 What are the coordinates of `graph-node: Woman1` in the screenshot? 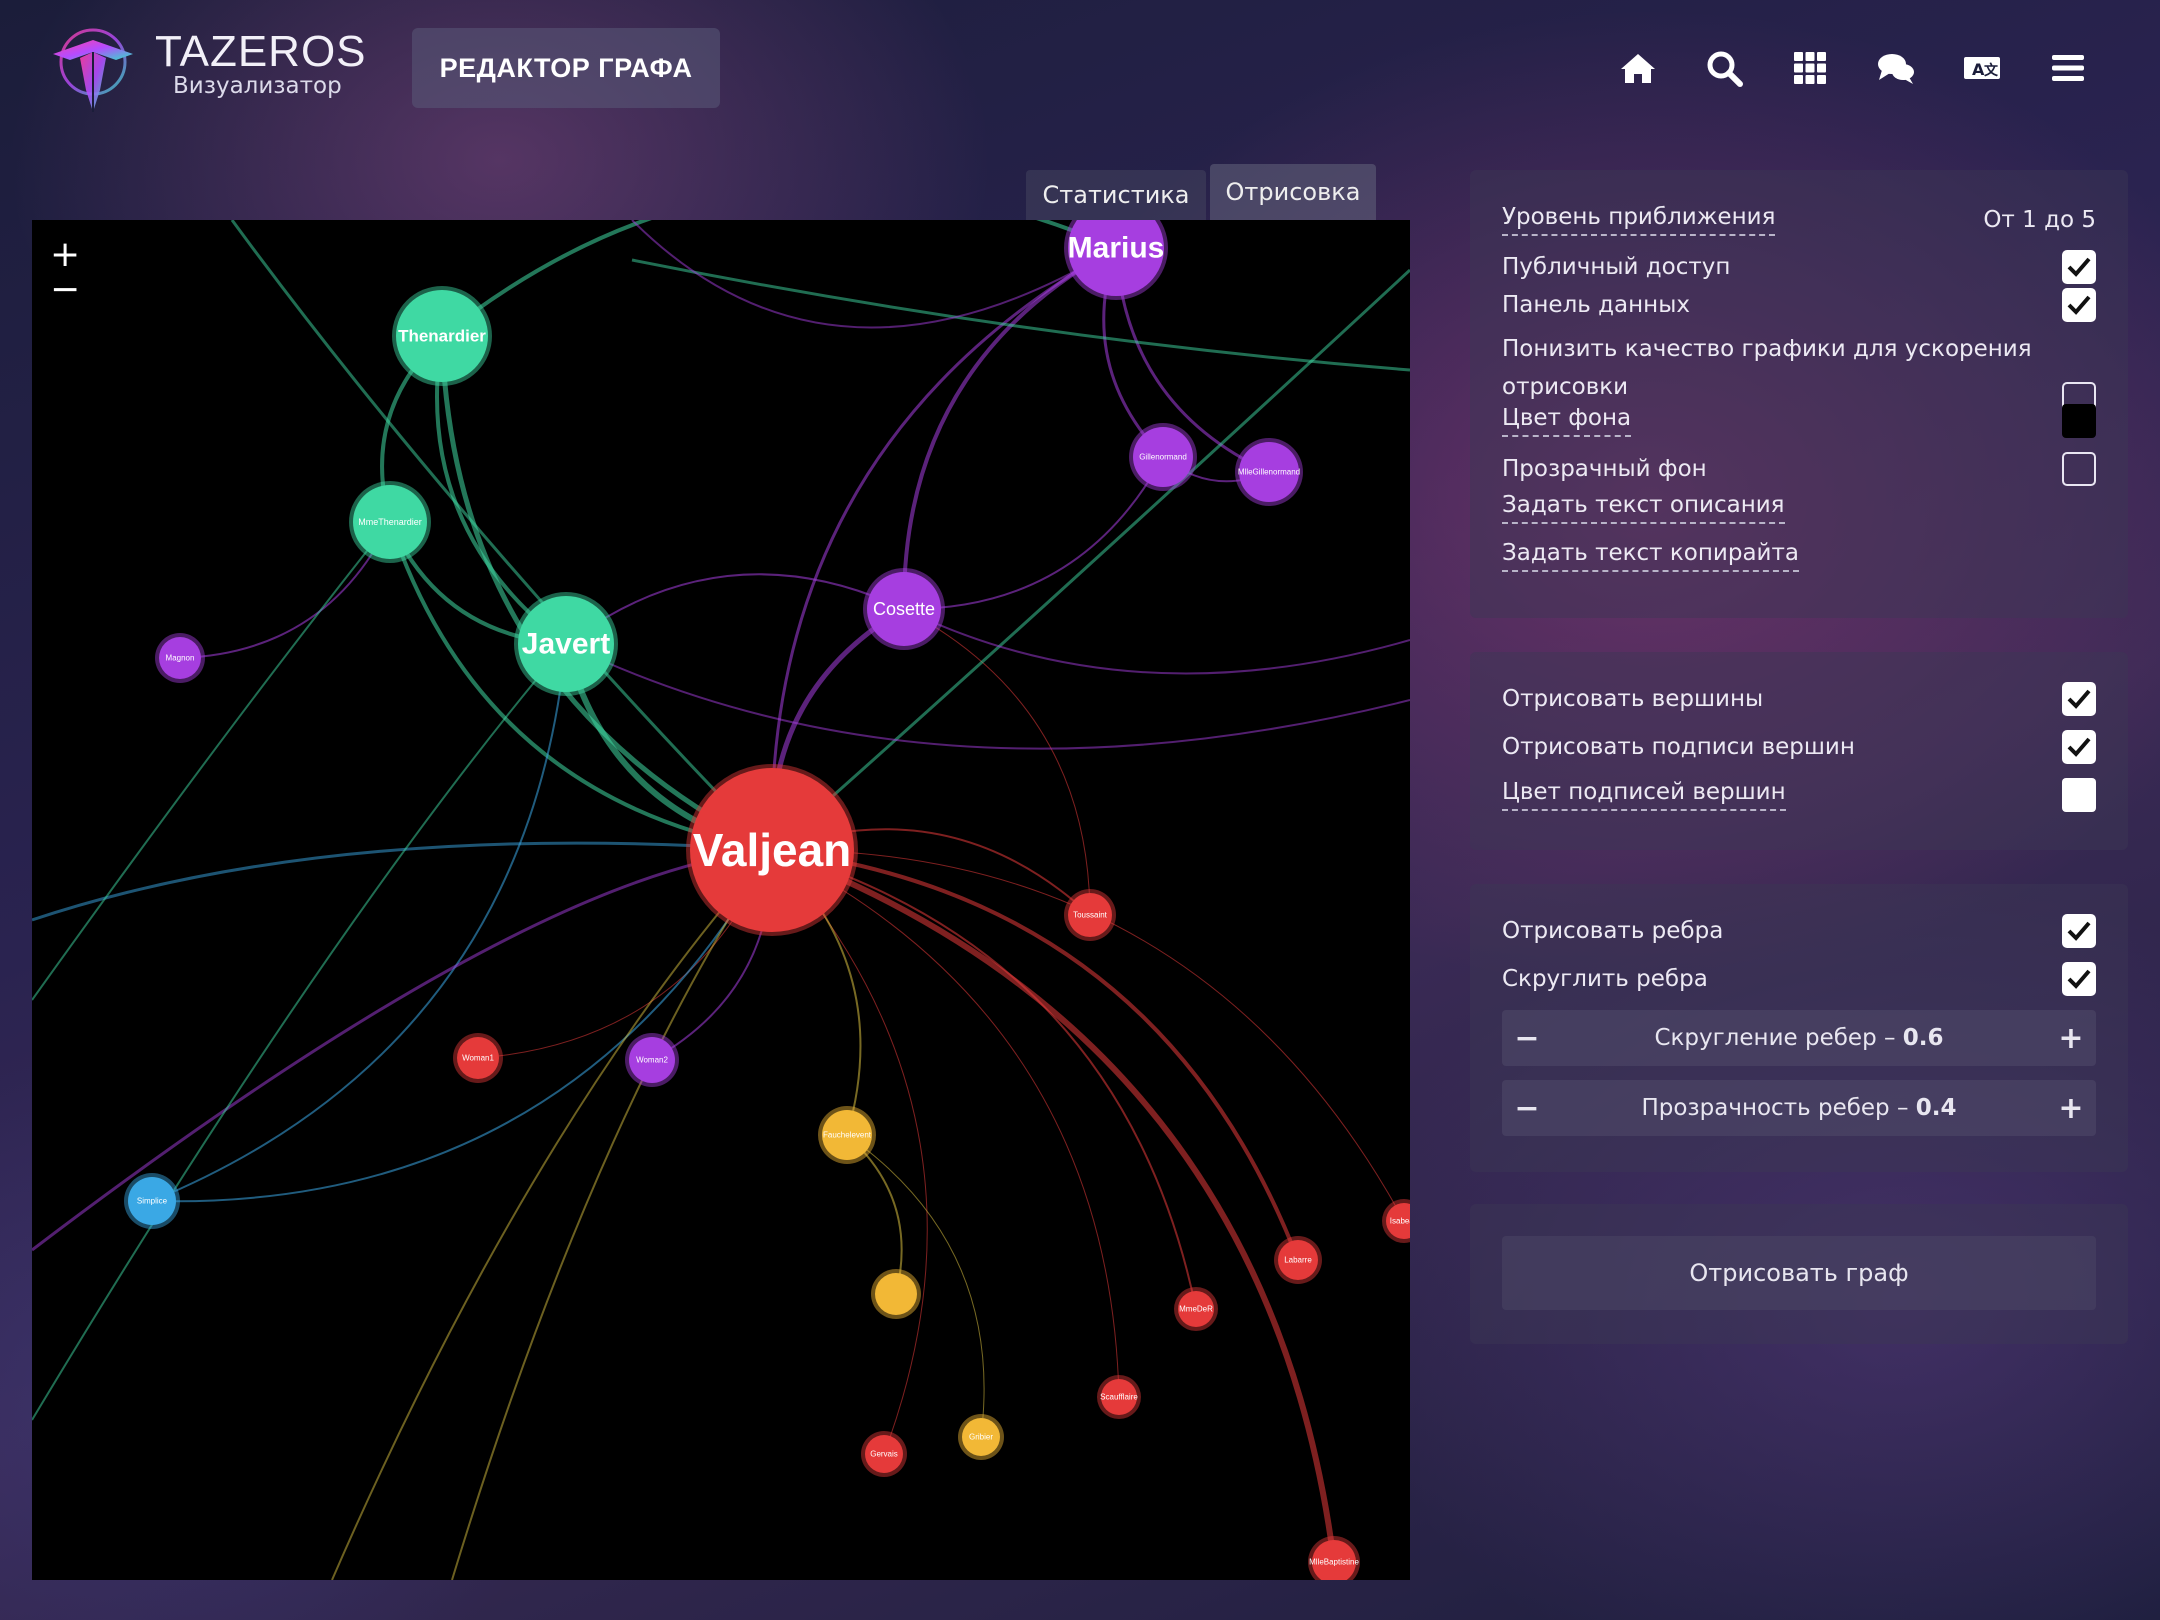 It's located at (478, 1058).